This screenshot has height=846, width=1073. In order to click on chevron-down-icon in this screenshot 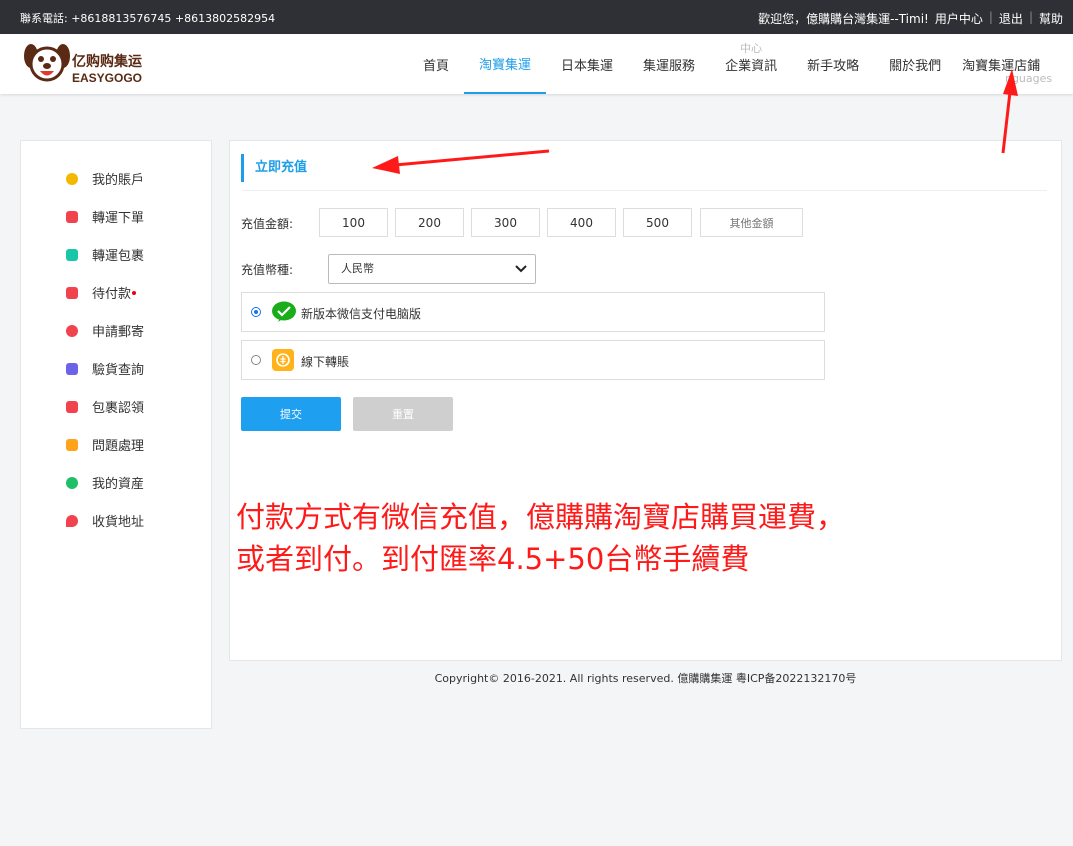, I will do `click(521, 269)`.